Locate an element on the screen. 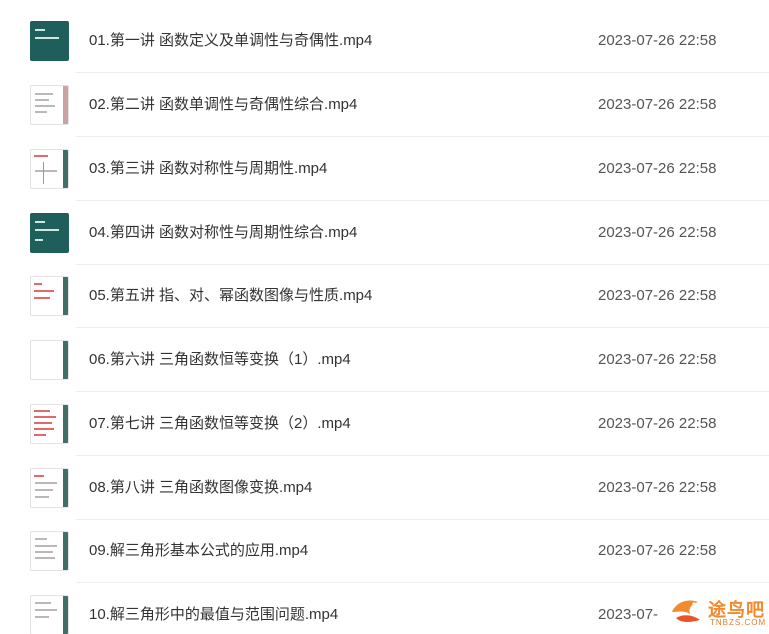  file-row: 10.解三角形中的最值与范围问题.mp4 2023-07- is located at coordinates (384, 608).